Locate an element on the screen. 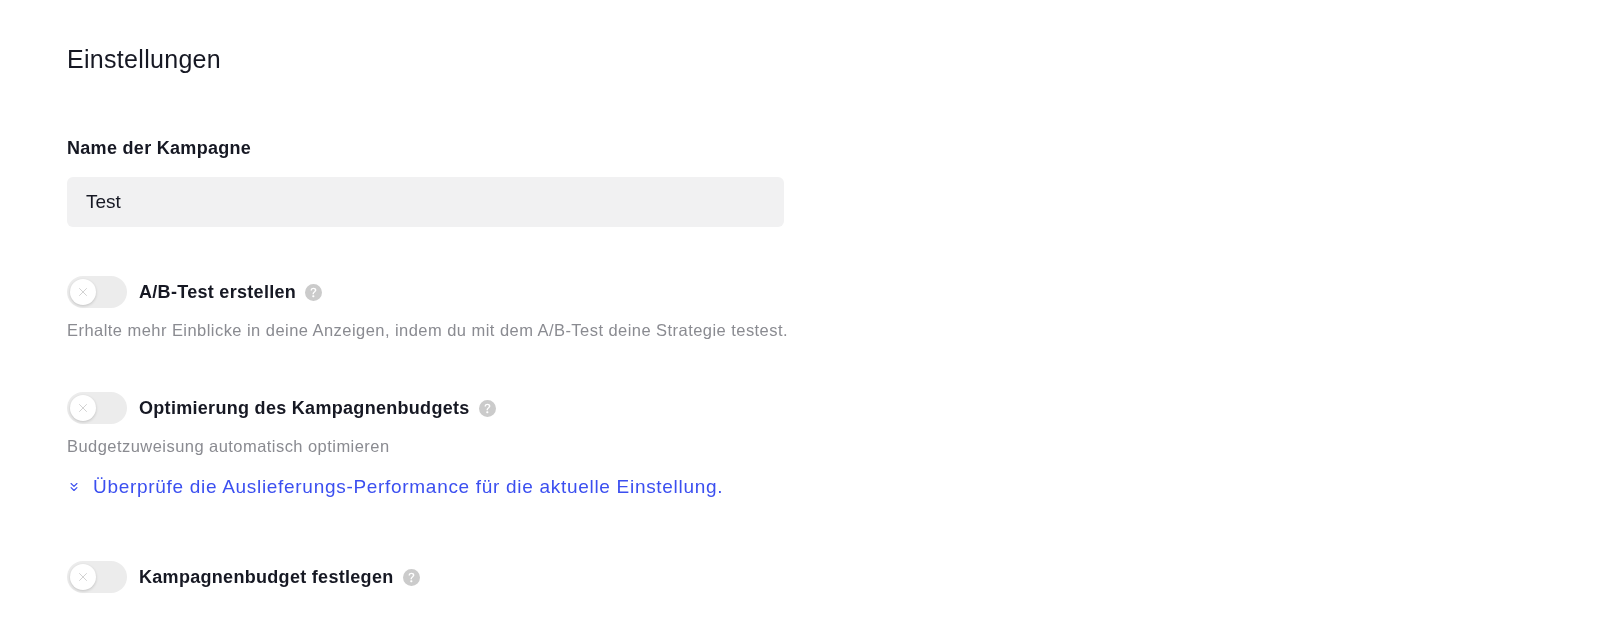 The image size is (1600, 643). performance-link: Überprüfe die Auslieferungs-Performance für die aktuelle Einstellung. is located at coordinates (395, 487).